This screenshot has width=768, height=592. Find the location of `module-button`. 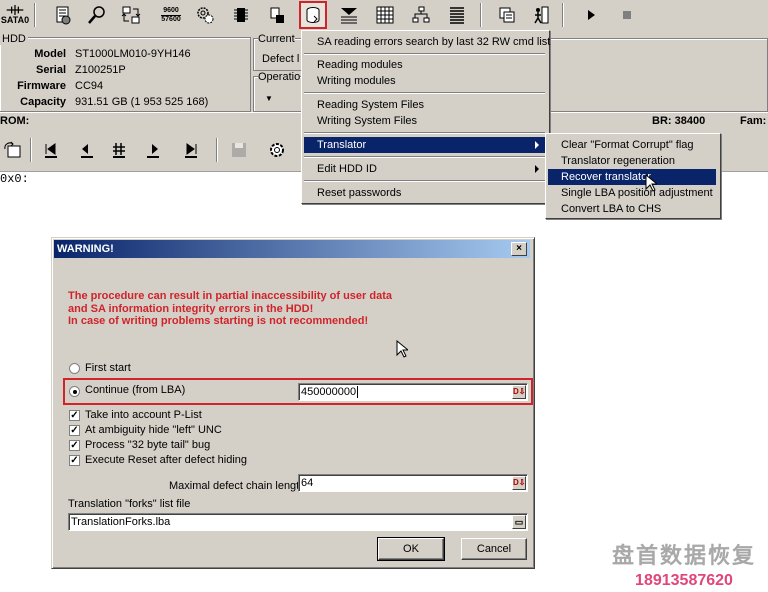

module-button is located at coordinates (277, 15).